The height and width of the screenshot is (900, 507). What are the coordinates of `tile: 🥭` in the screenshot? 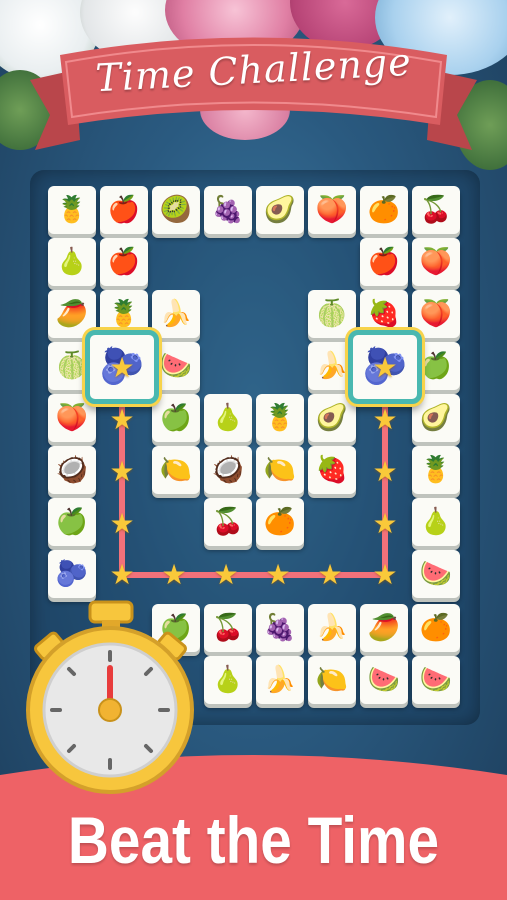 It's located at (384, 628).